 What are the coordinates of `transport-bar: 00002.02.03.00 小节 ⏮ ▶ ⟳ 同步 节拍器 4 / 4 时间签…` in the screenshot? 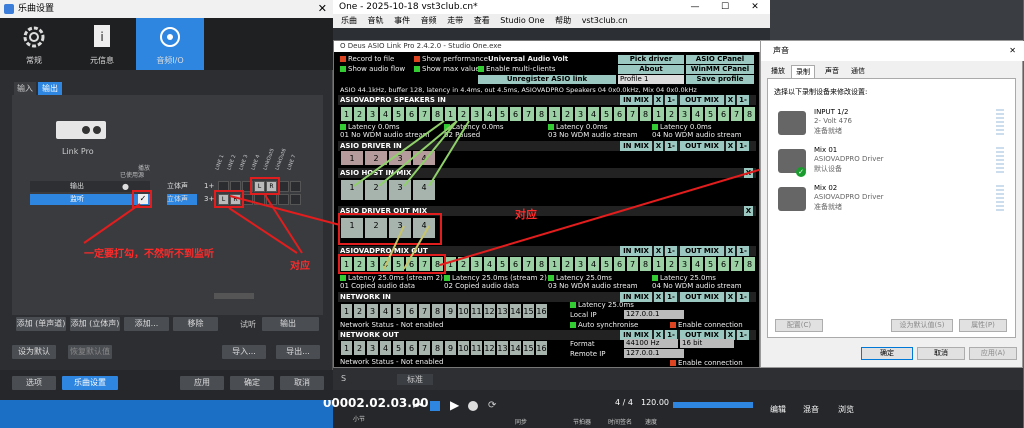 It's located at (673, 409).